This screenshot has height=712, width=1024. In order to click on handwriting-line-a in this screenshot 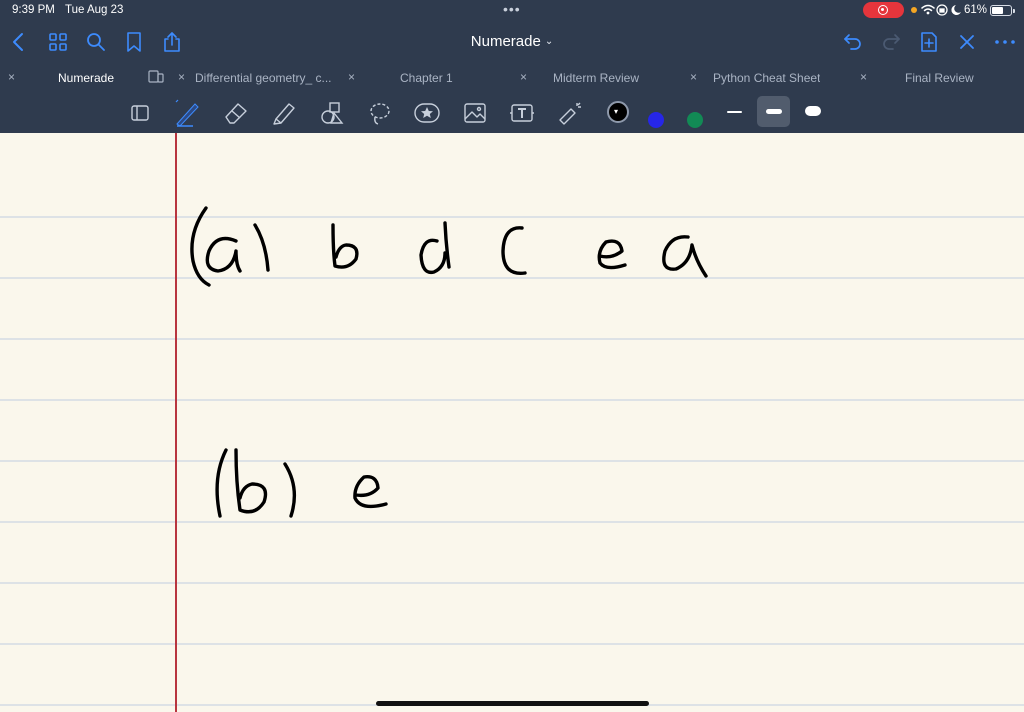, I will do `click(449, 246)`.